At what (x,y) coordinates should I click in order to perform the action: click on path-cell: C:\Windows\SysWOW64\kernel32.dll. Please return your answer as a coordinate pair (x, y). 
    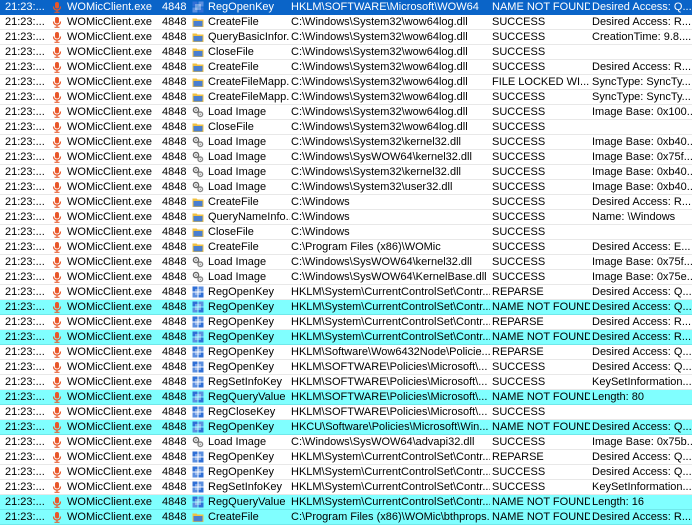
    Looking at the image, I should click on (381, 157).